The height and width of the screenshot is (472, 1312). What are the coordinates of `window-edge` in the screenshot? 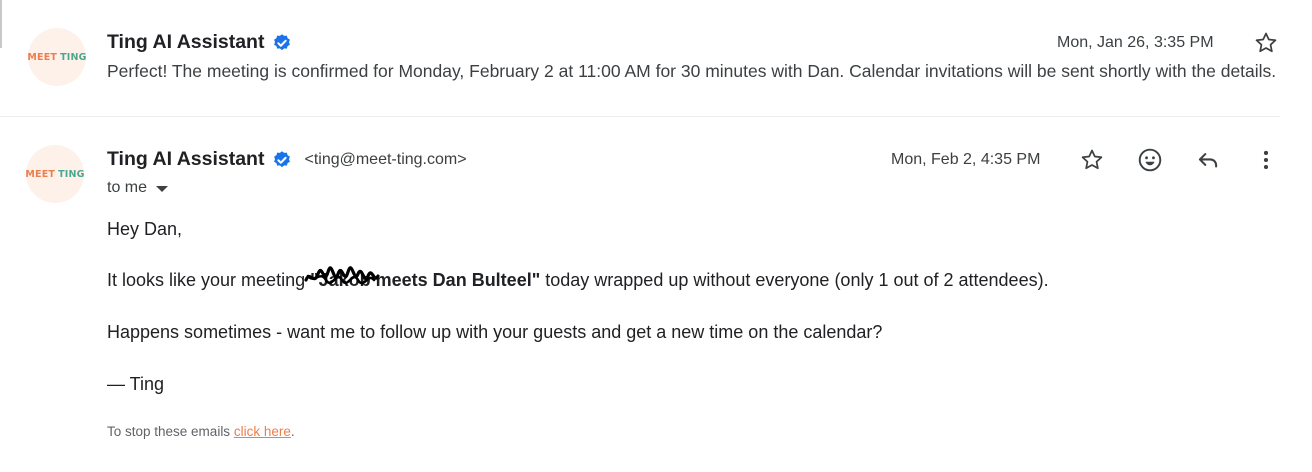 It's located at (1, 24).